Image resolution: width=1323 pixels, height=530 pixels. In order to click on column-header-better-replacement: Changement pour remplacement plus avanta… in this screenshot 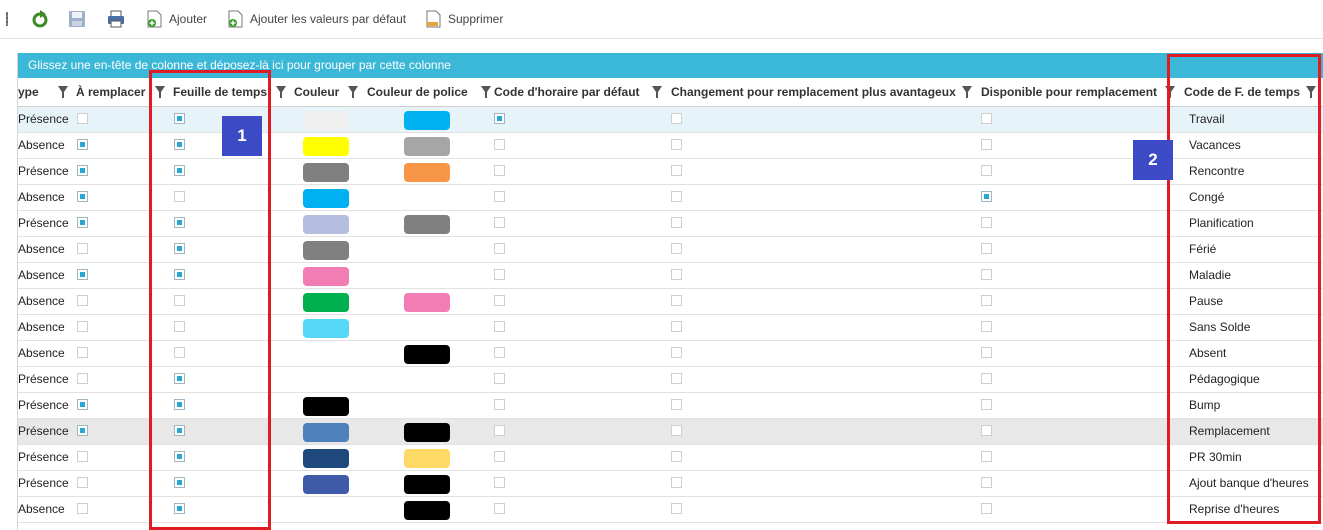, I will do `click(816, 92)`.